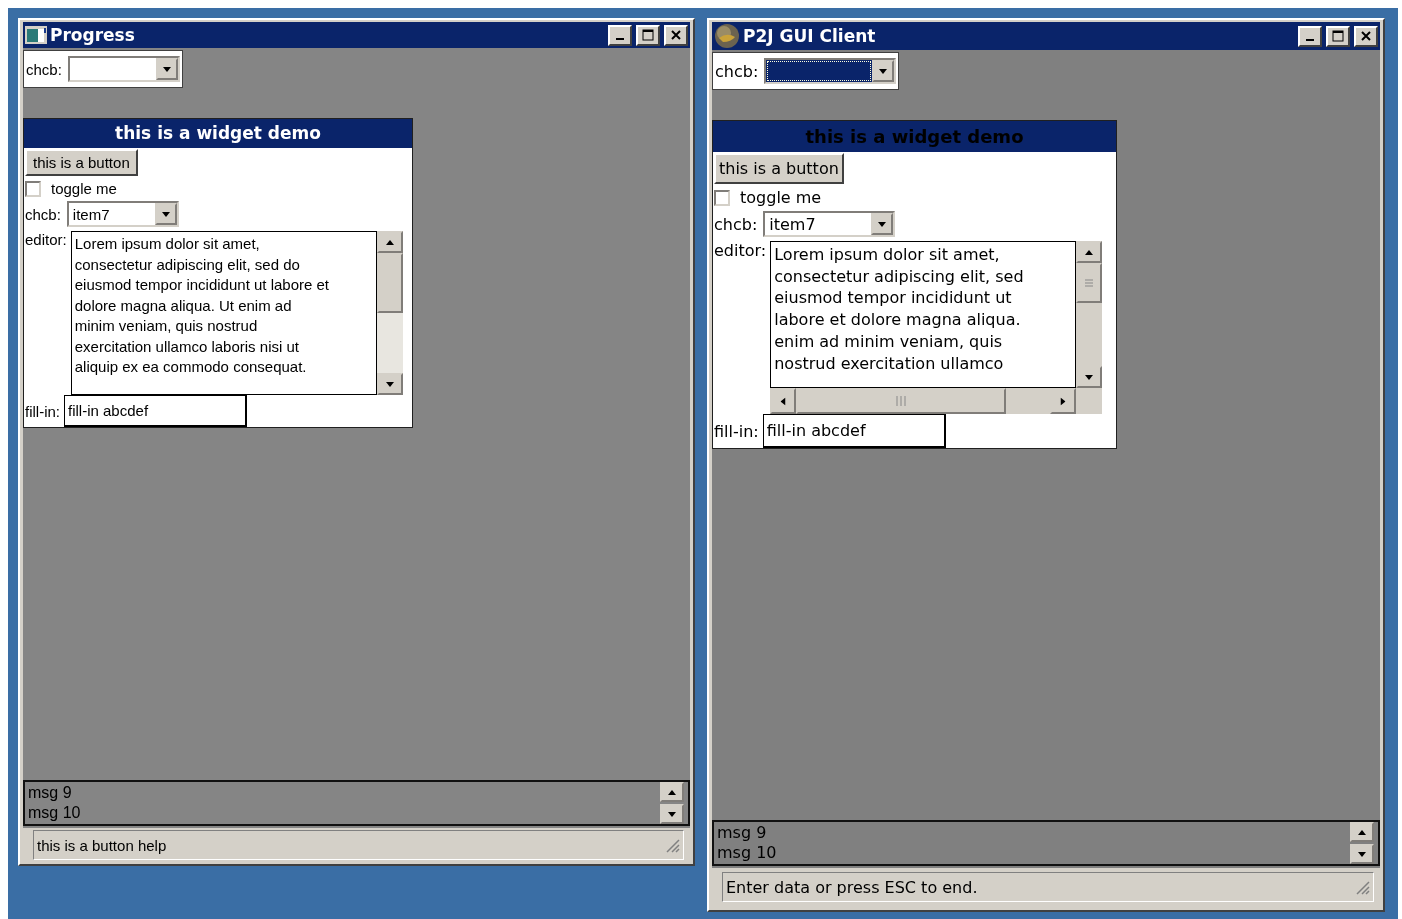 The image size is (1402, 919). What do you see at coordinates (92, 35) in the screenshot?
I see `window-title: Progress` at bounding box center [92, 35].